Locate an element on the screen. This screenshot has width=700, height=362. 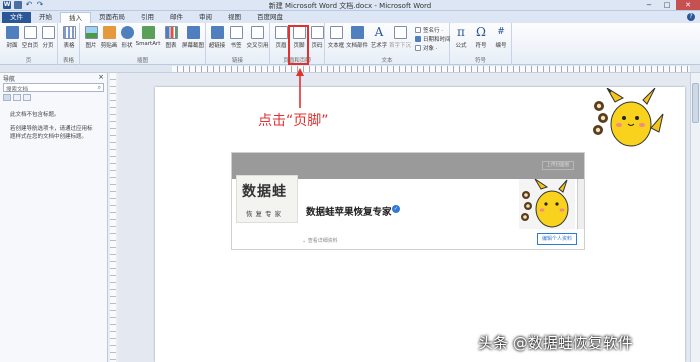
group-pages: 封面 空白页 分页 页 is located at coordinates (29, 44).